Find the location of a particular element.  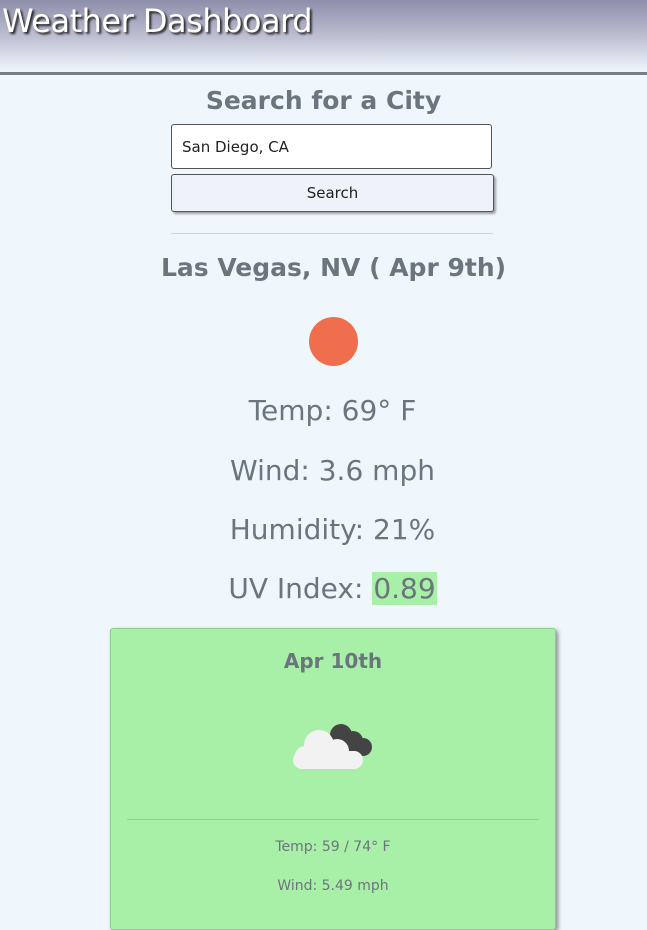

app-title: Weather Dashboard is located at coordinates (157, 21).